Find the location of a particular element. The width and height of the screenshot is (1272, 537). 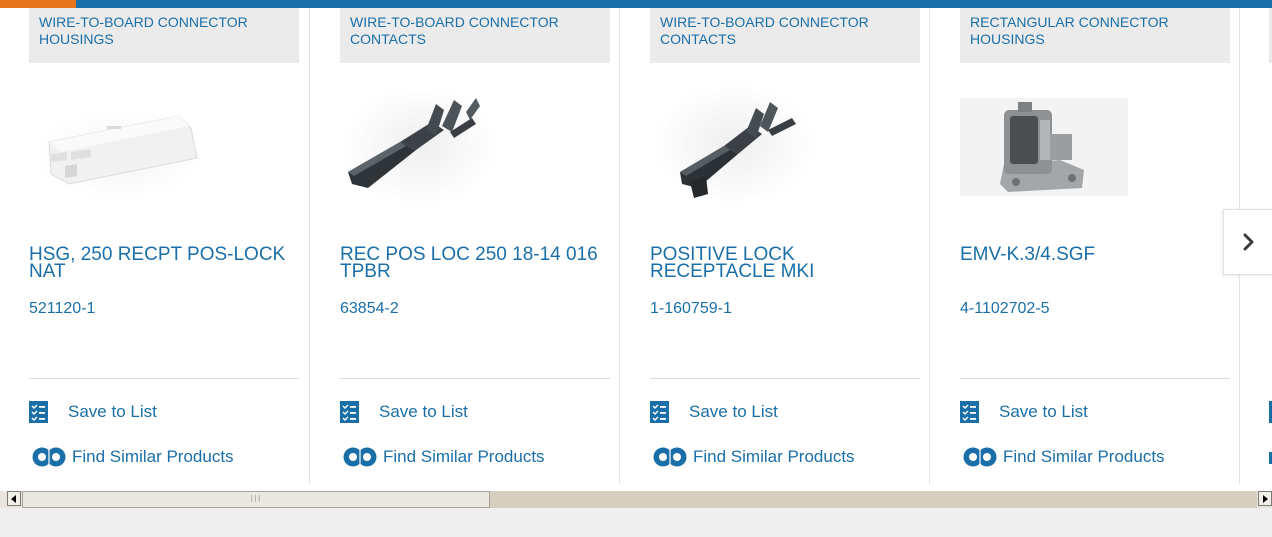

product-title: EMV-K.3/4.SGF is located at coordinates (1090, 254).